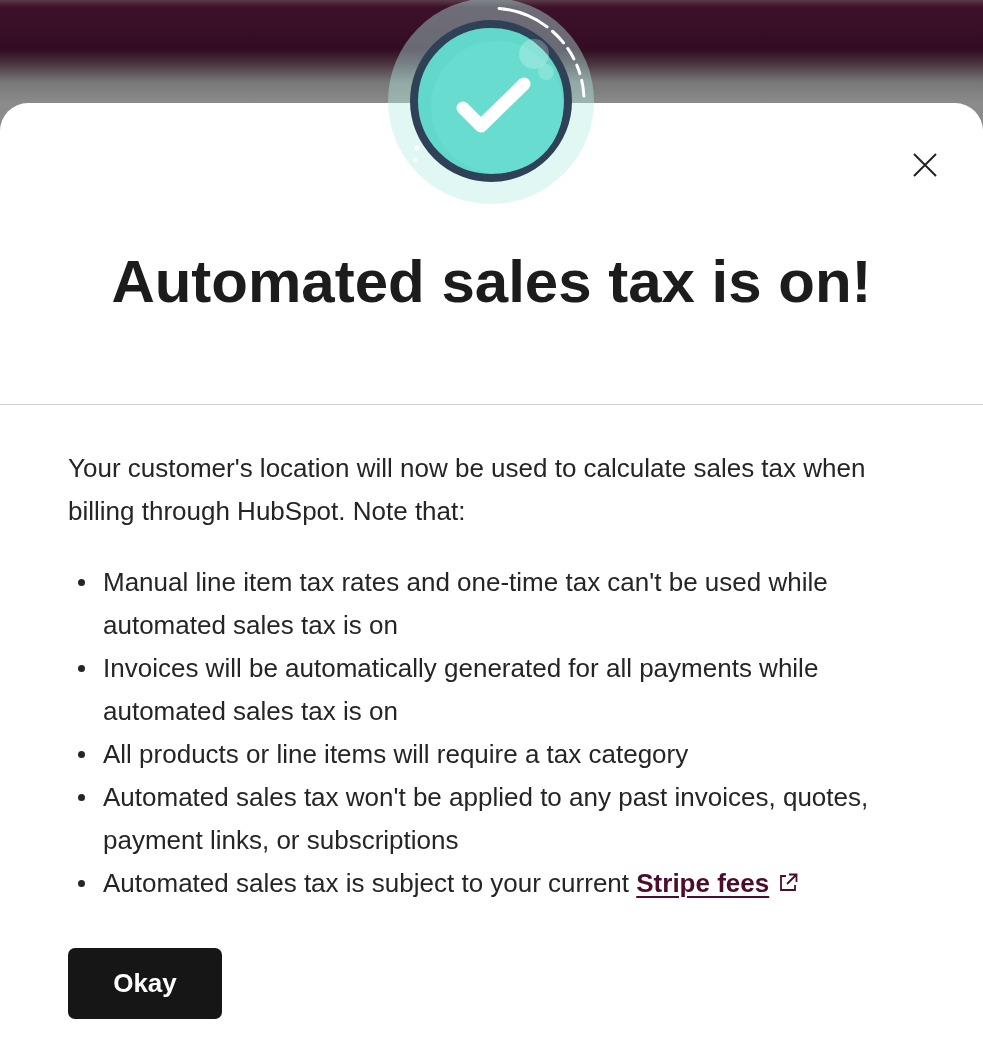  Describe the element at coordinates (466, 604) in the screenshot. I see `bullet-text: Manual line item tax rates and one-time tax can't be used while automated sales tax is on` at that location.